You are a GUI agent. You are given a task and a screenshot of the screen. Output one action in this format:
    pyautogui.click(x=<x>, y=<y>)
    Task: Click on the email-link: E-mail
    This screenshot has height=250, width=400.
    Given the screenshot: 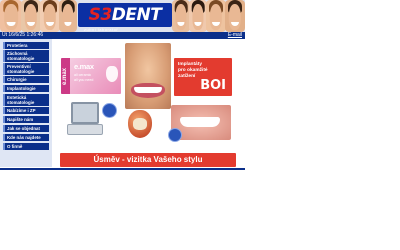 What is the action you would take?
    pyautogui.click(x=235, y=35)
    